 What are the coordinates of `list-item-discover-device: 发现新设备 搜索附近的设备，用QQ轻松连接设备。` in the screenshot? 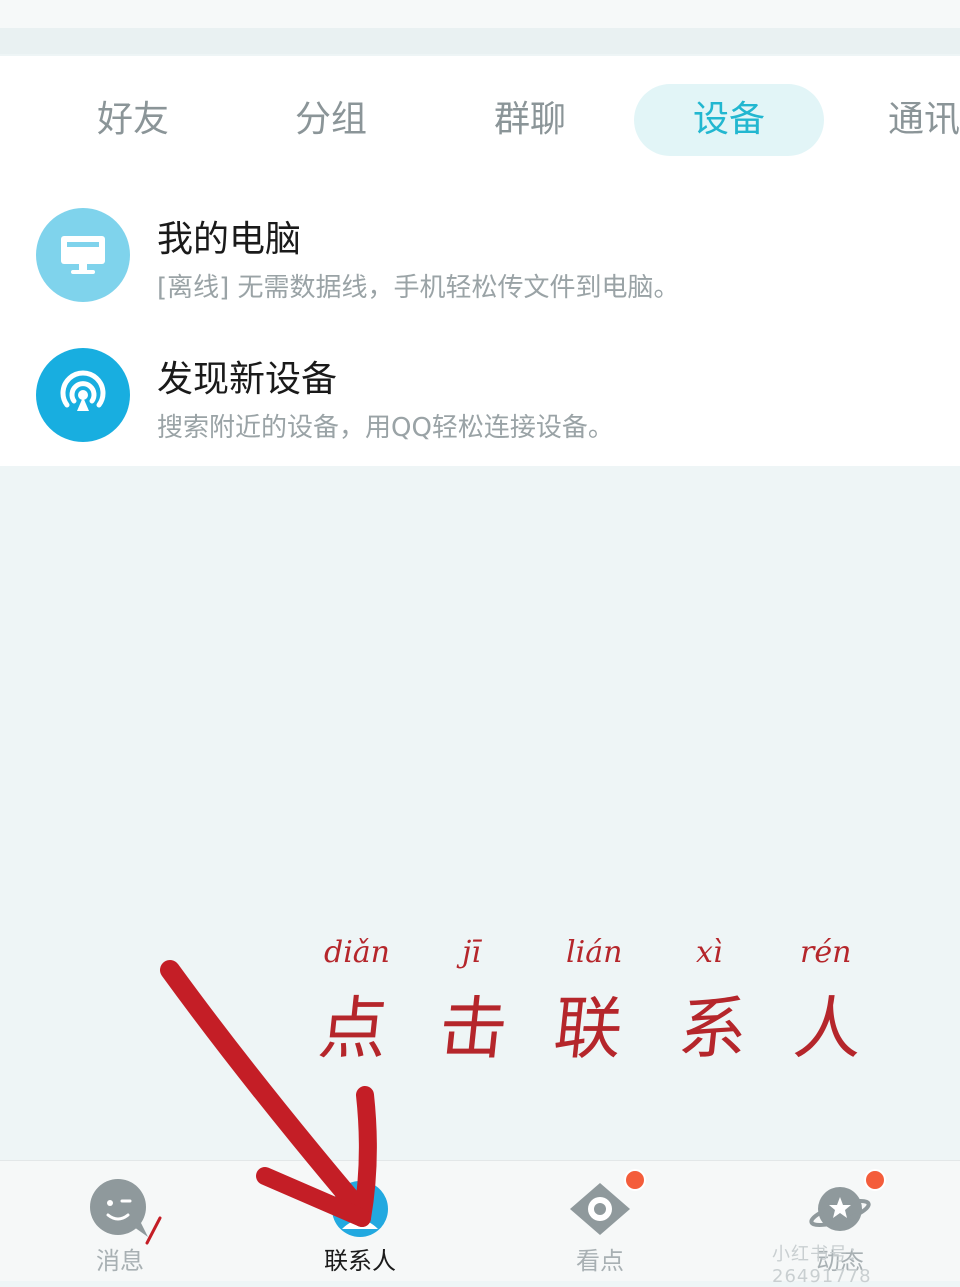 It's located at (480, 390).